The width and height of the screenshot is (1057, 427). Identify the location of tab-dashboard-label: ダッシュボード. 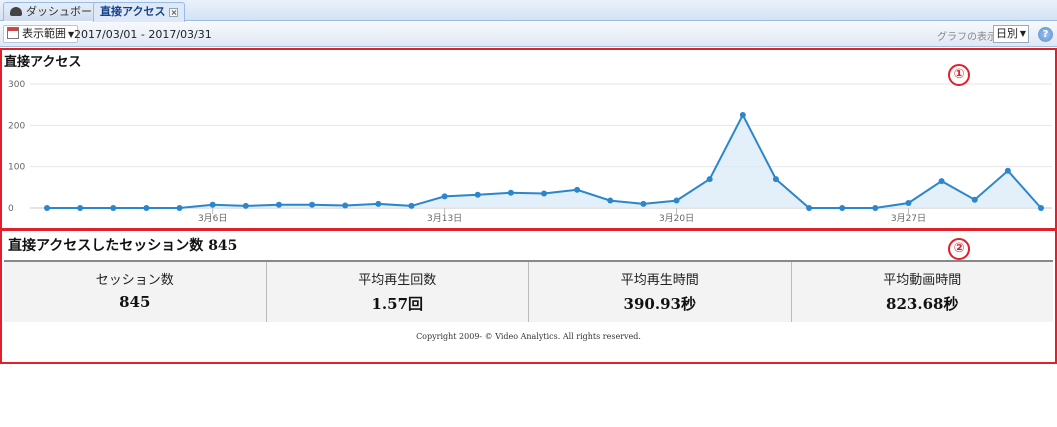
(64, 11).